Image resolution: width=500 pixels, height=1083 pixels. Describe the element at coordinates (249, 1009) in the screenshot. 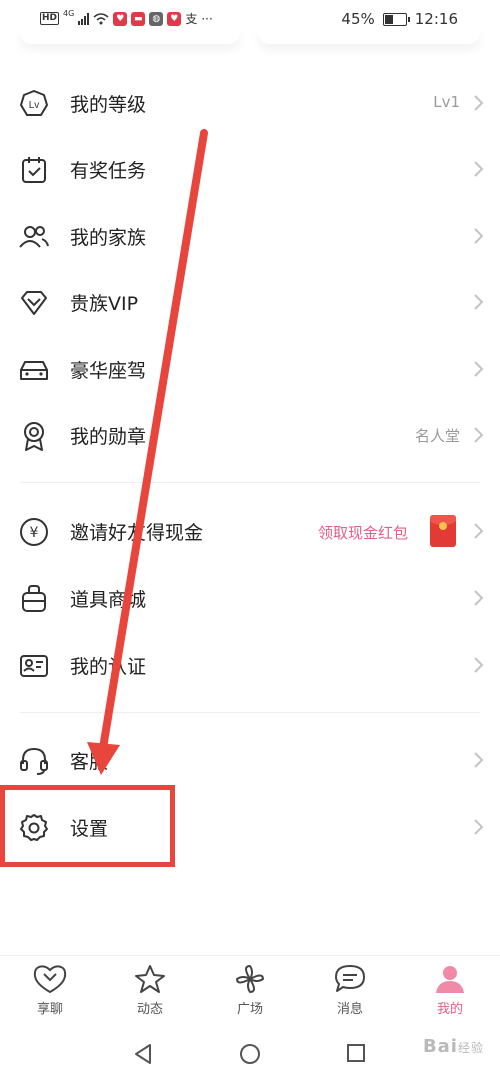

I see `tab-label: 广场` at that location.